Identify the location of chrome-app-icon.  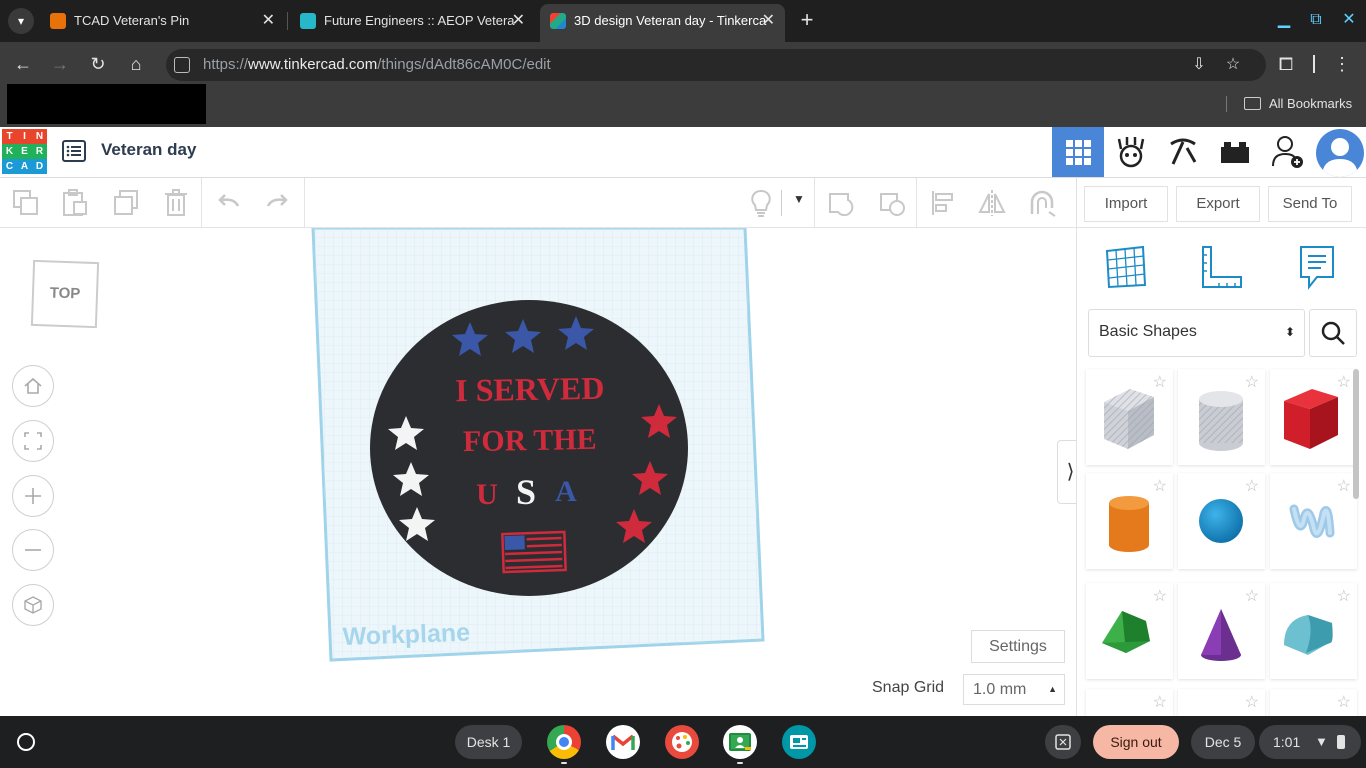
(564, 742).